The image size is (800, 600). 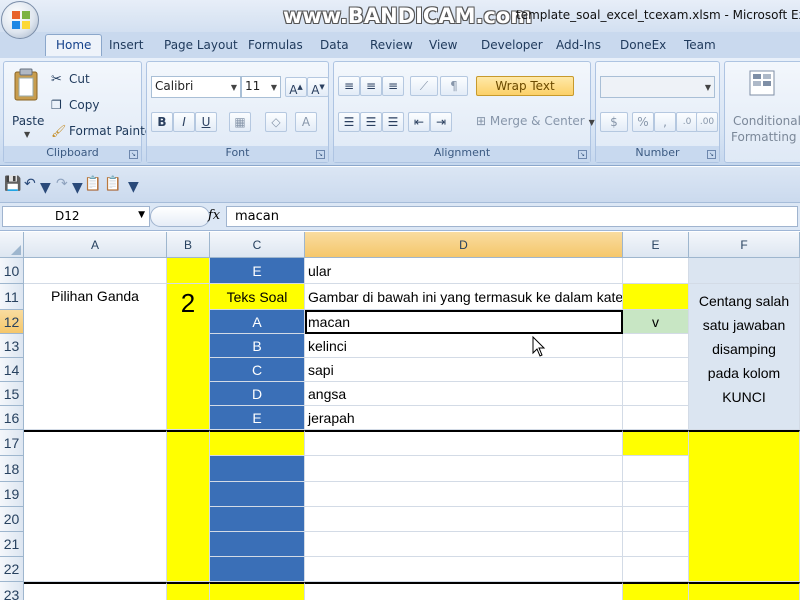 I want to click on cell-c17, so click(x=257, y=443).